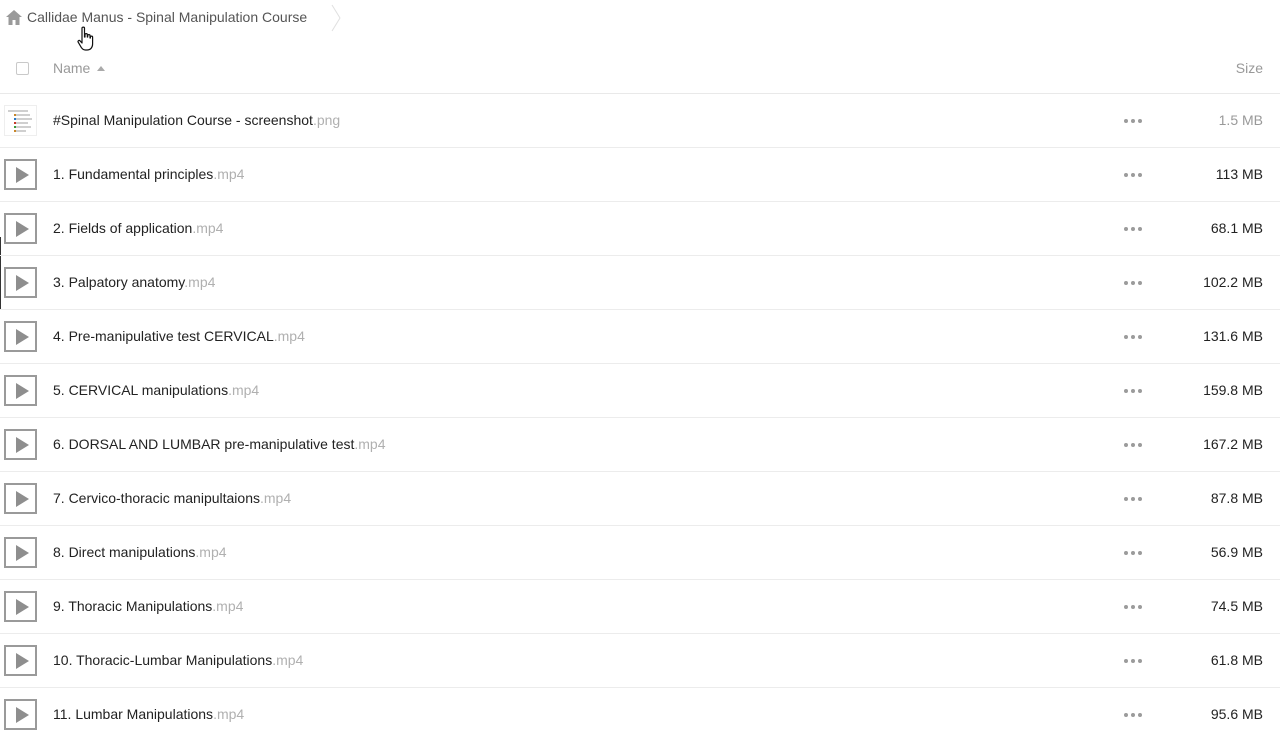 The image size is (1280, 730). I want to click on file-size: 102.2 MB, so click(1233, 282).